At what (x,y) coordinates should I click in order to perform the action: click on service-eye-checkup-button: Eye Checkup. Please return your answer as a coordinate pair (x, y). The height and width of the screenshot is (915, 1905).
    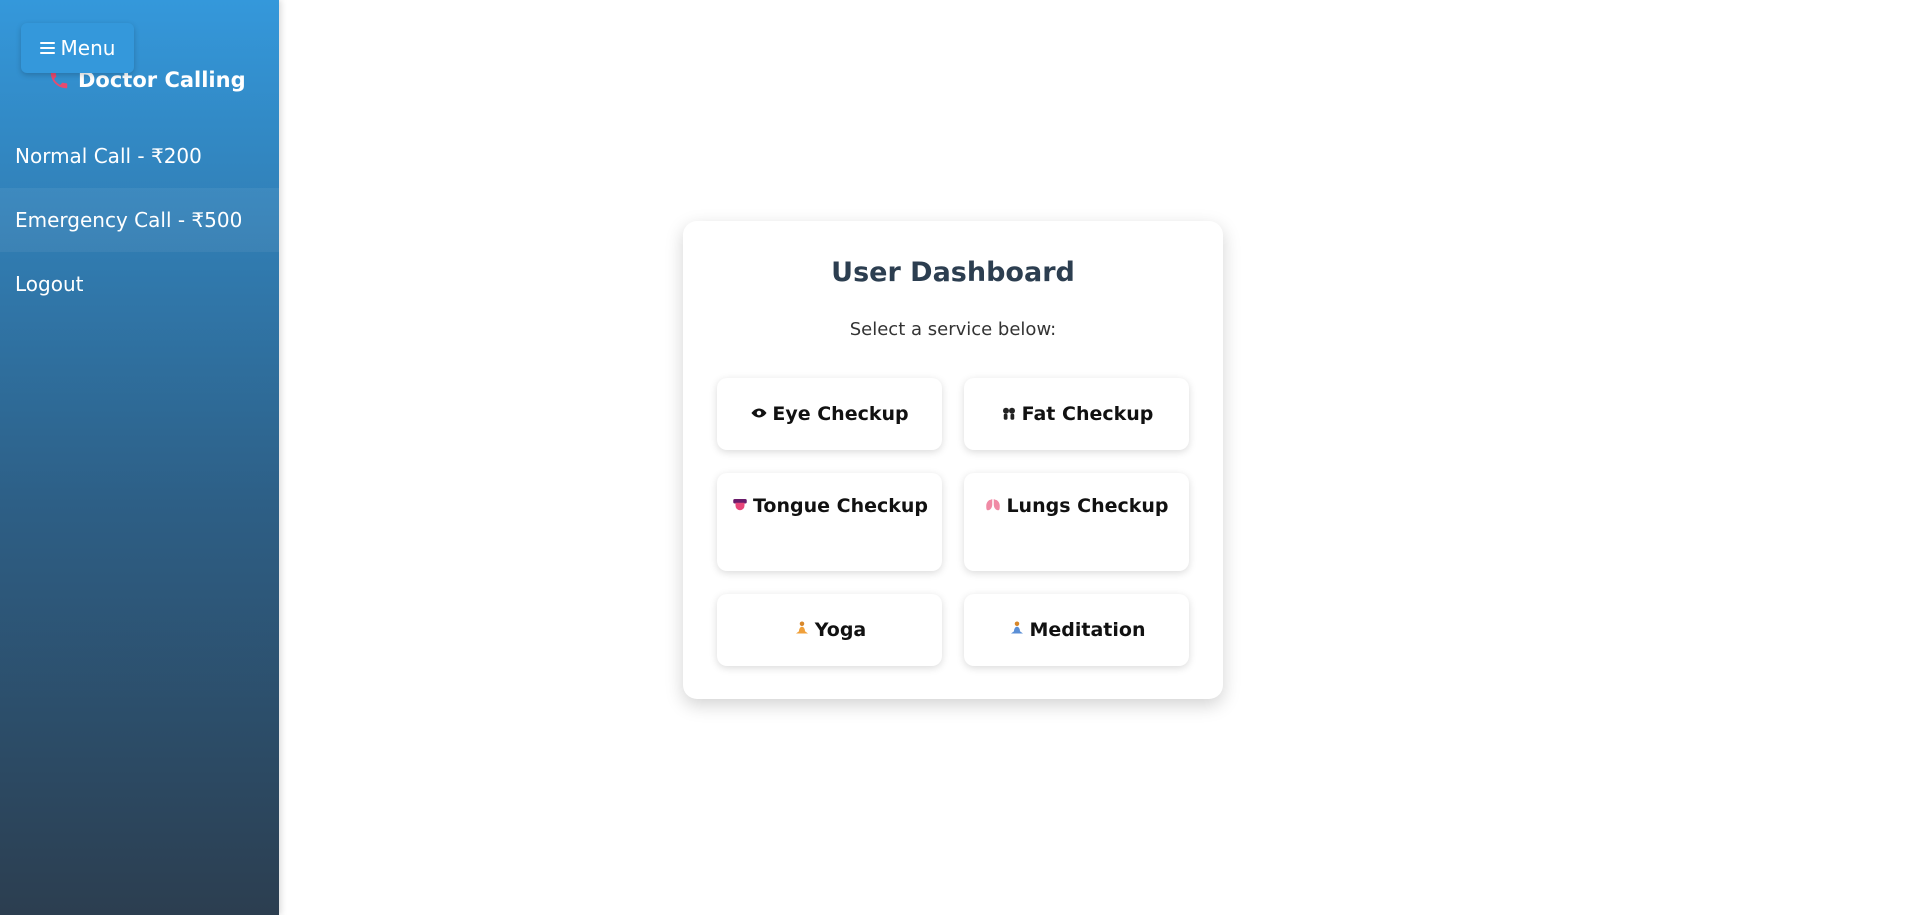
    Looking at the image, I should click on (829, 414).